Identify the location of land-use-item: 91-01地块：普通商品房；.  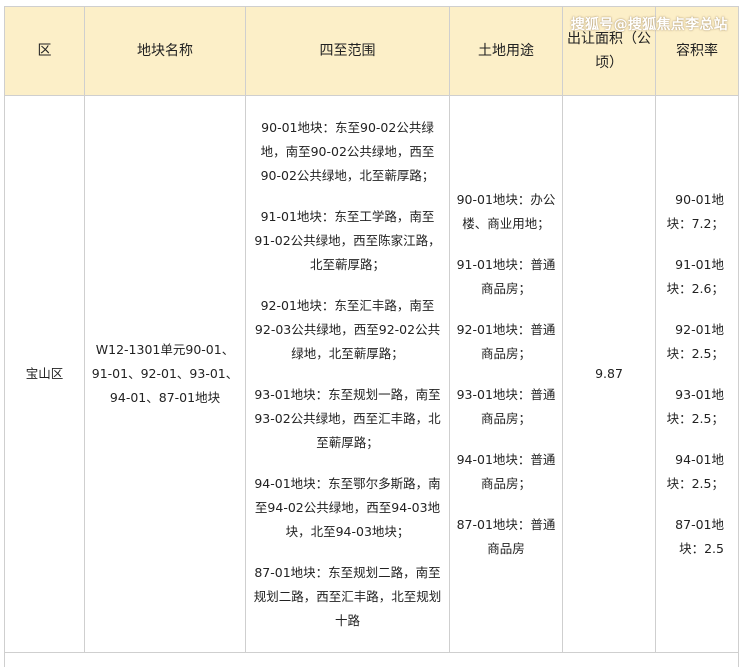
(506, 277).